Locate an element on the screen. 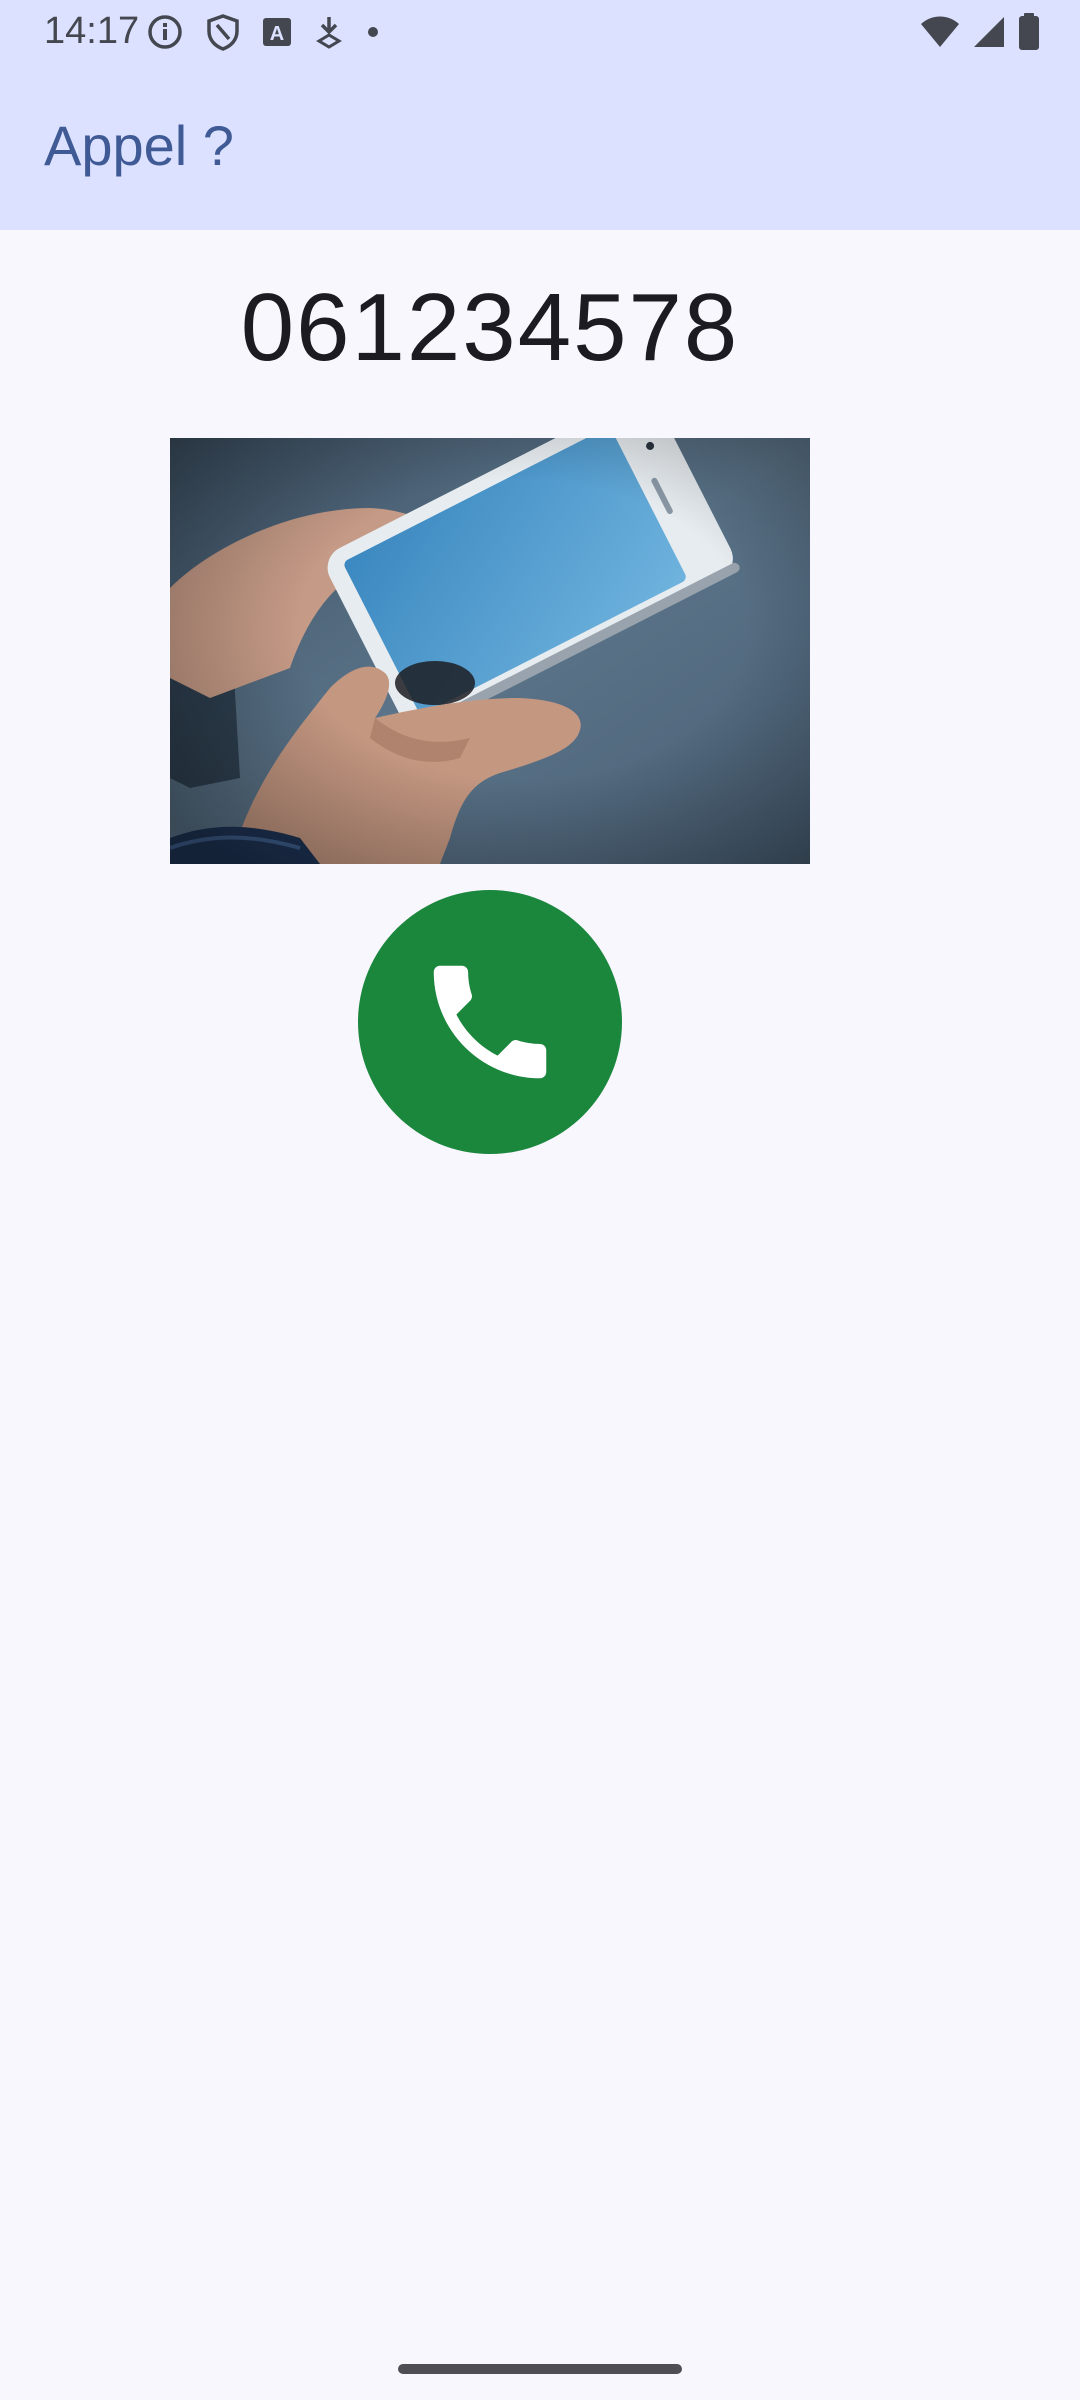 Image resolution: width=1080 pixels, height=2400 pixels. download-arrow-icon is located at coordinates (329, 33).